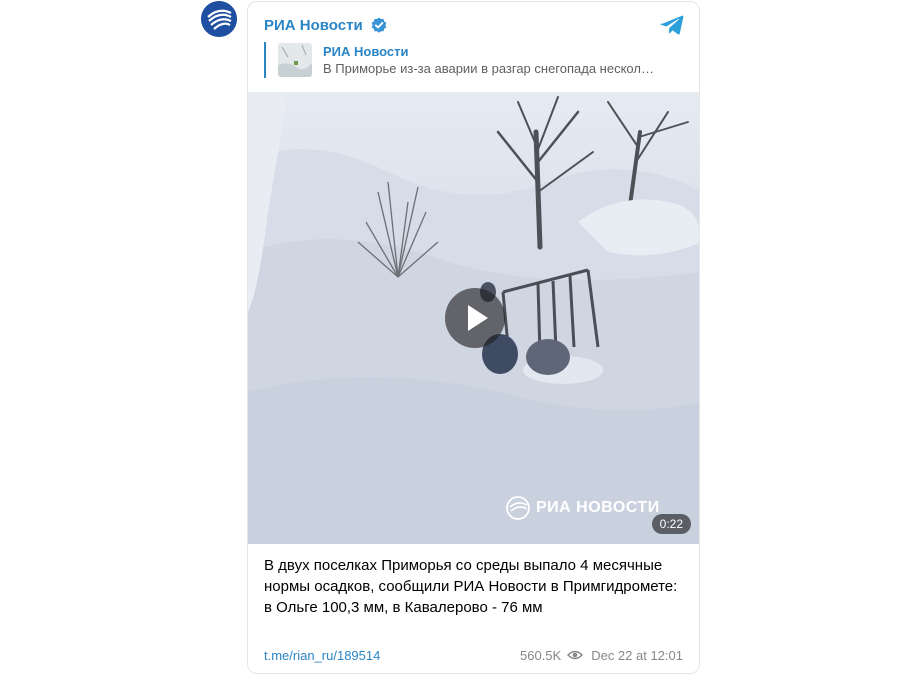  What do you see at coordinates (598, 507) in the screenshot?
I see `watermark-text: РИА НОВОСТИ` at bounding box center [598, 507].